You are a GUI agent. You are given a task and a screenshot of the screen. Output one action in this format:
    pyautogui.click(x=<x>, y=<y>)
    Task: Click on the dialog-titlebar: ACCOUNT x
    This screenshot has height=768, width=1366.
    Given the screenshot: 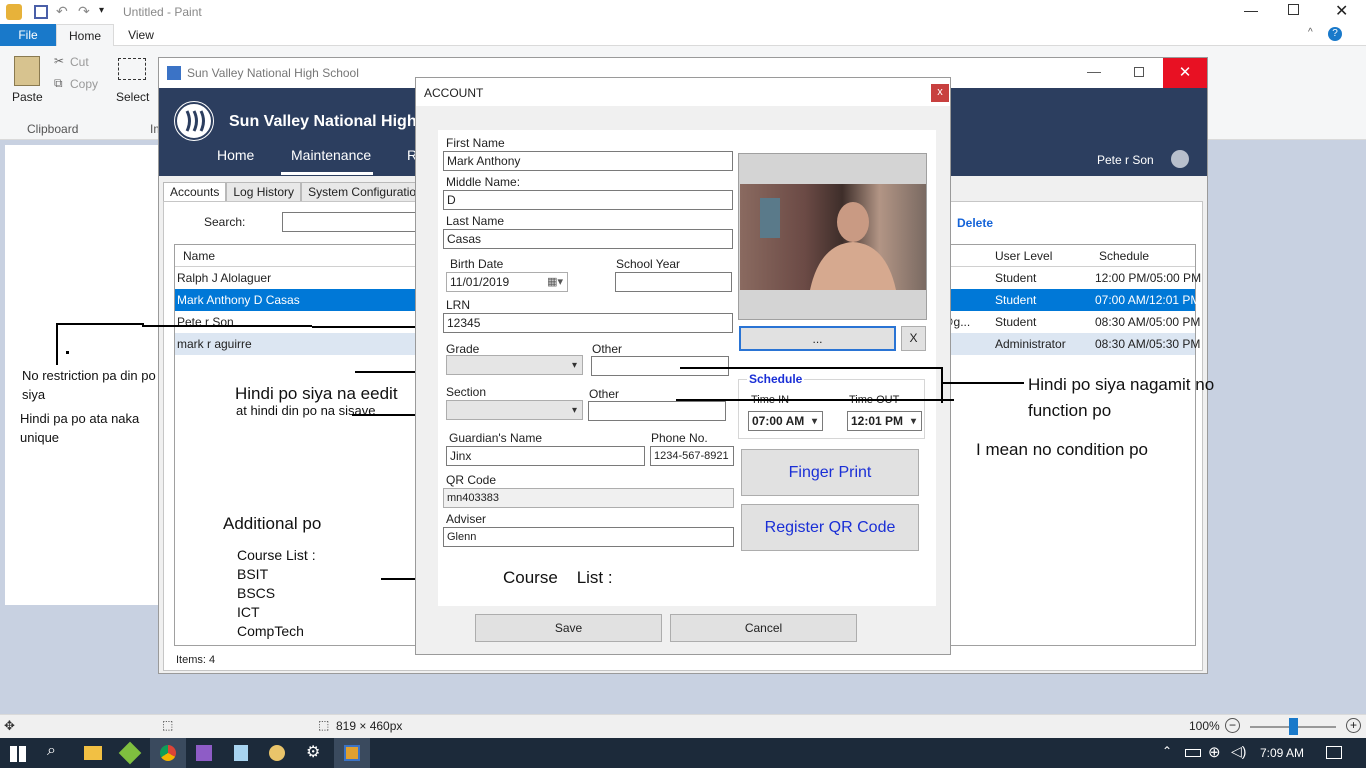 What is the action you would take?
    pyautogui.click(x=683, y=92)
    